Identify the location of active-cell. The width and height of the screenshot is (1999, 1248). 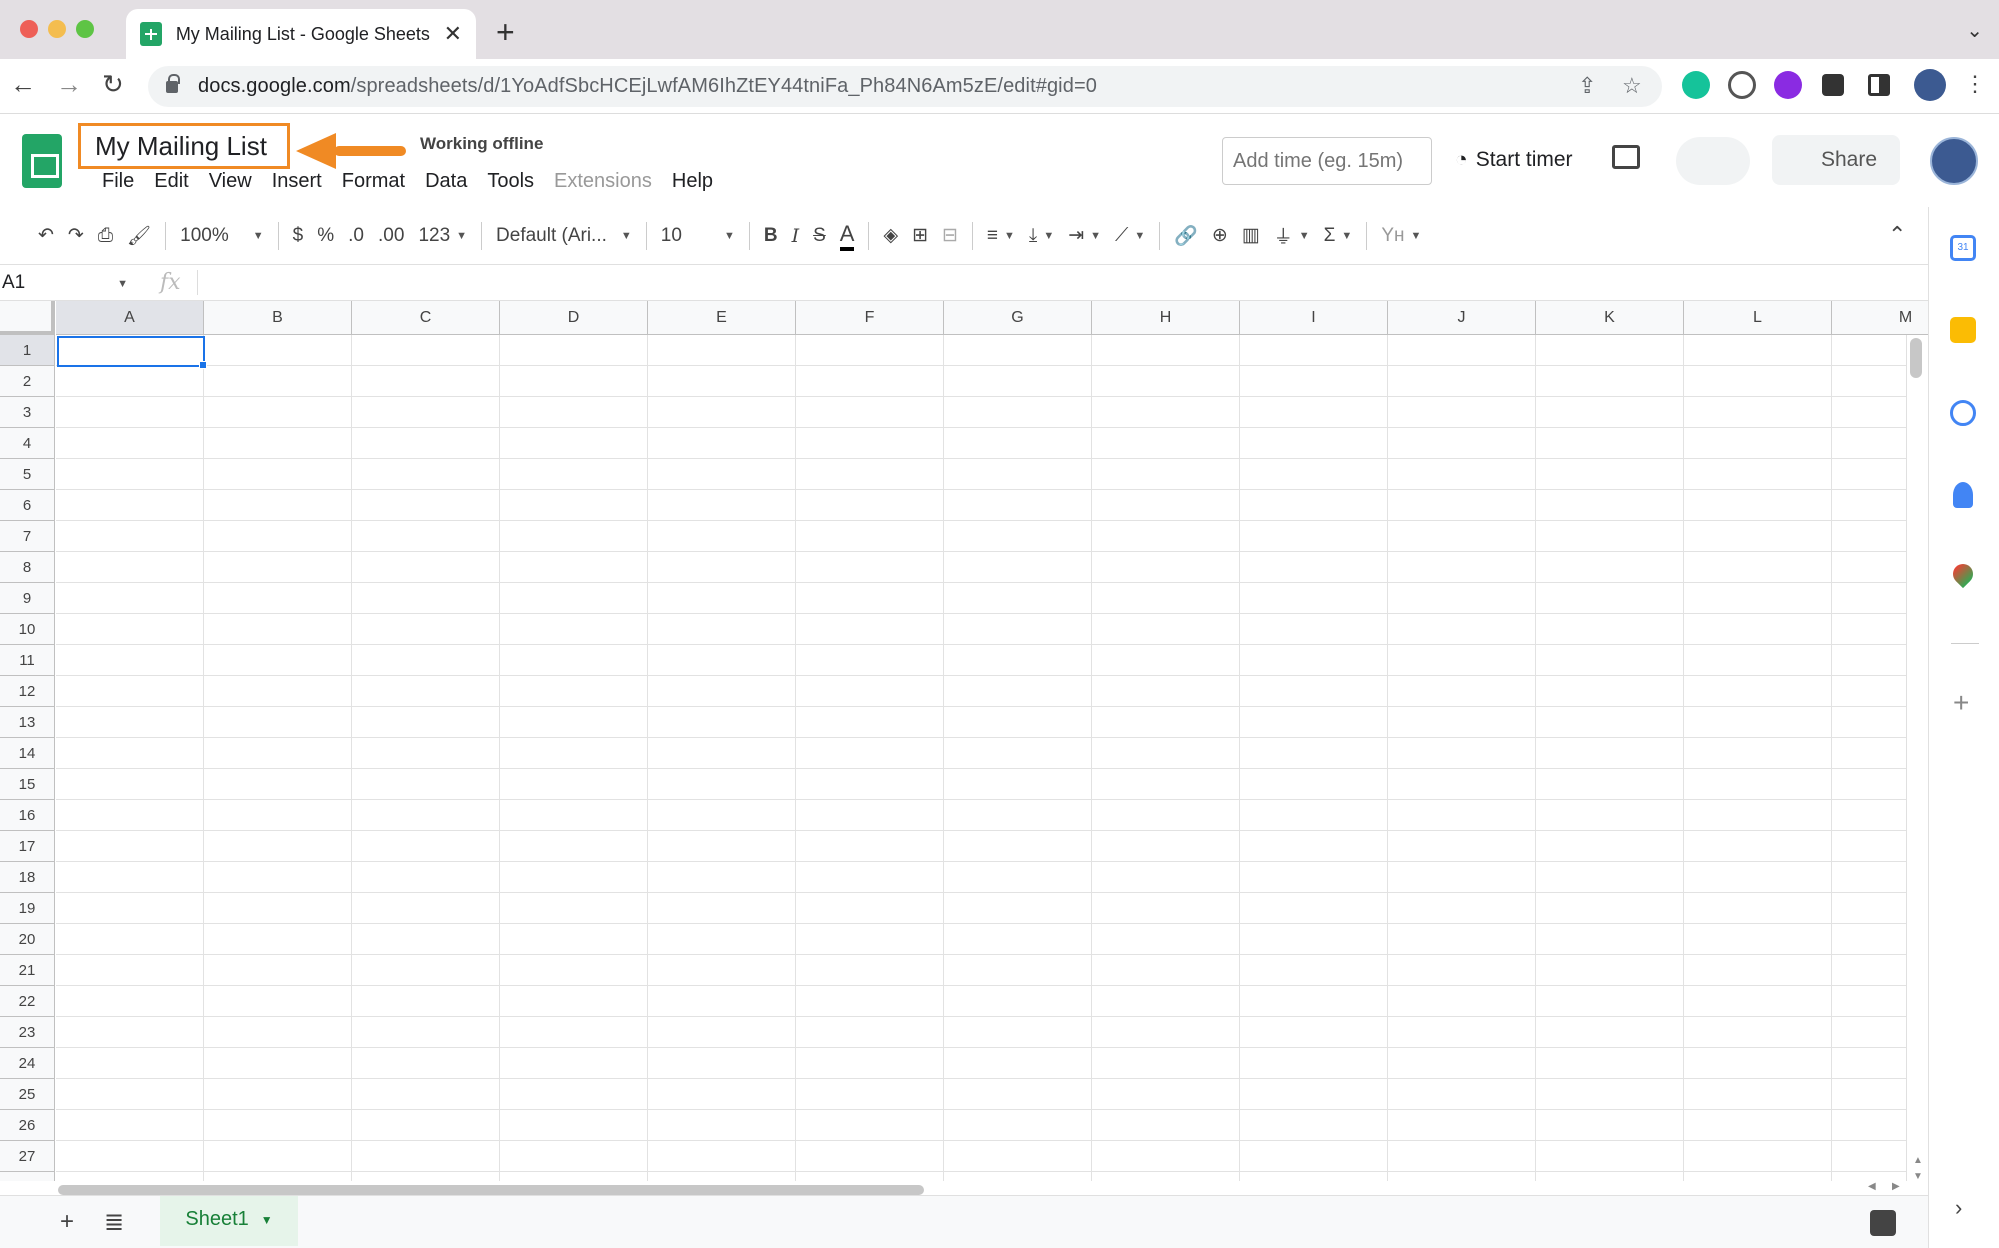
(131, 351).